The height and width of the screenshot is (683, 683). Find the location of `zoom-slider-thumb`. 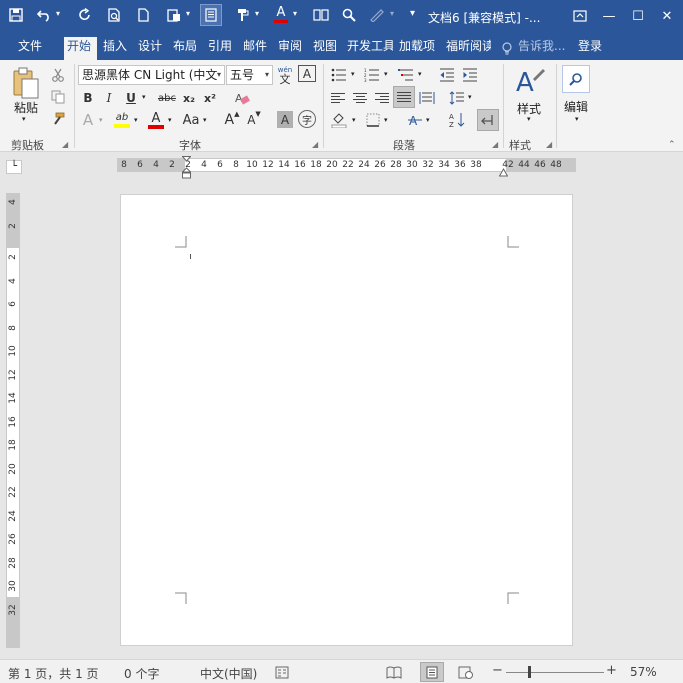

zoom-slider-thumb is located at coordinates (529, 672).